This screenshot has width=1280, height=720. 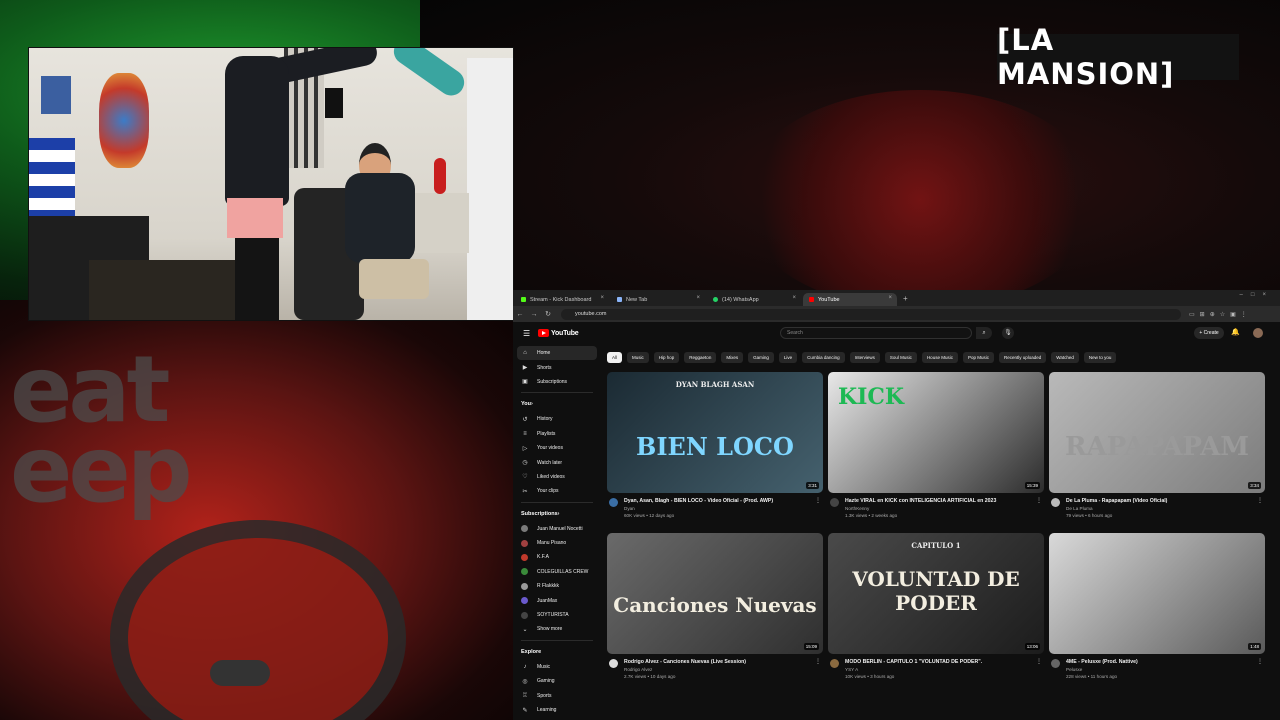 What do you see at coordinates (557, 557) in the screenshot?
I see `sidebar-subscription: K.F.A` at bounding box center [557, 557].